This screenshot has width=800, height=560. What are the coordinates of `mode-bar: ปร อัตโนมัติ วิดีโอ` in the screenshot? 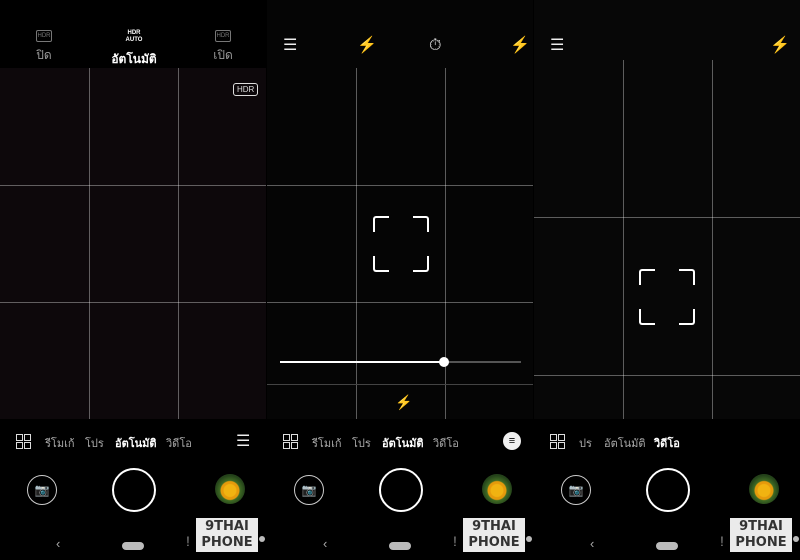 It's located at (667, 440).